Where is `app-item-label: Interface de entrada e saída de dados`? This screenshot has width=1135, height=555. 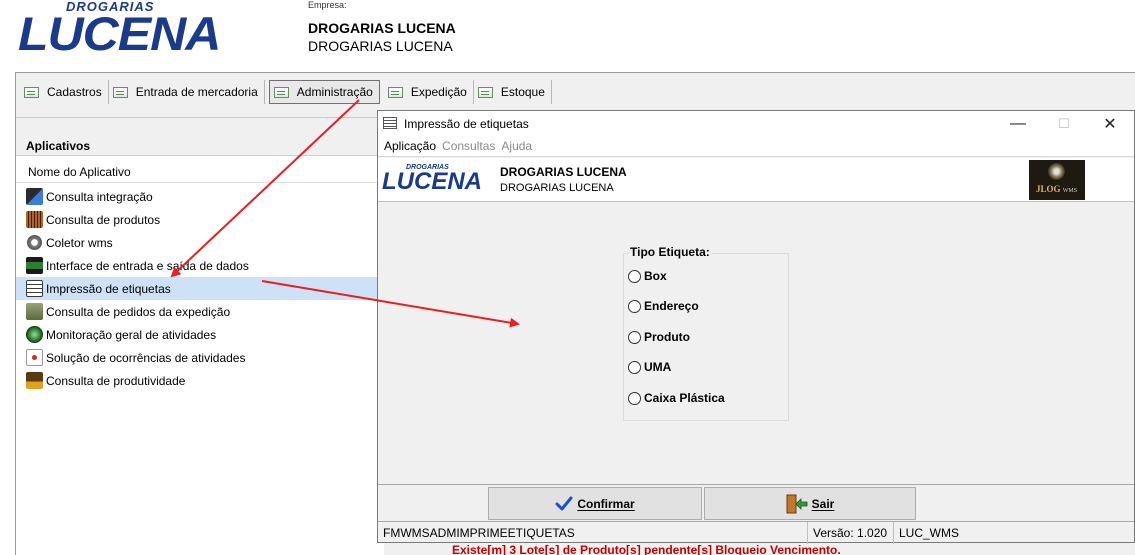
app-item-label: Interface de entrada e saída de dados is located at coordinates (147, 265).